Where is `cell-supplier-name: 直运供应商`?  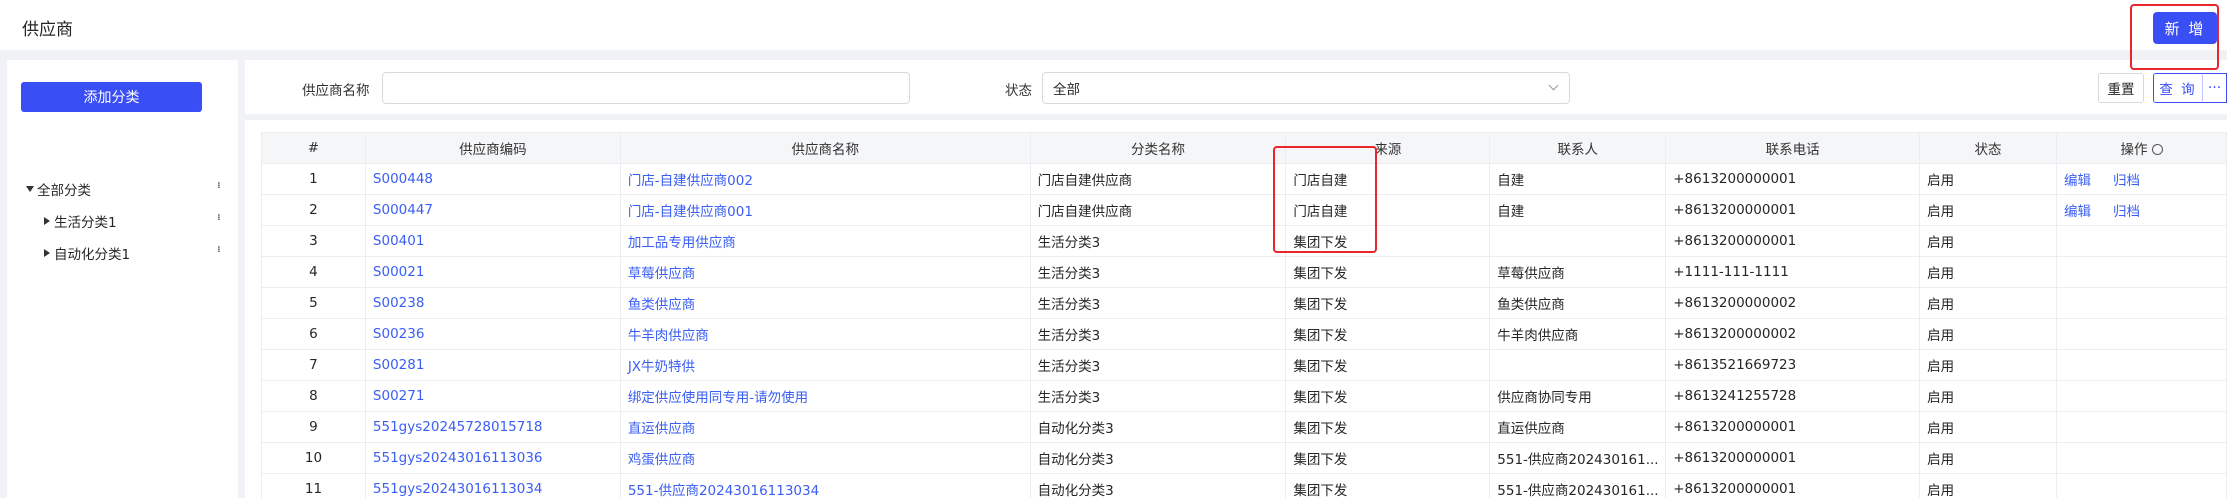
cell-supplier-name: 直运供应商 is located at coordinates (825, 427).